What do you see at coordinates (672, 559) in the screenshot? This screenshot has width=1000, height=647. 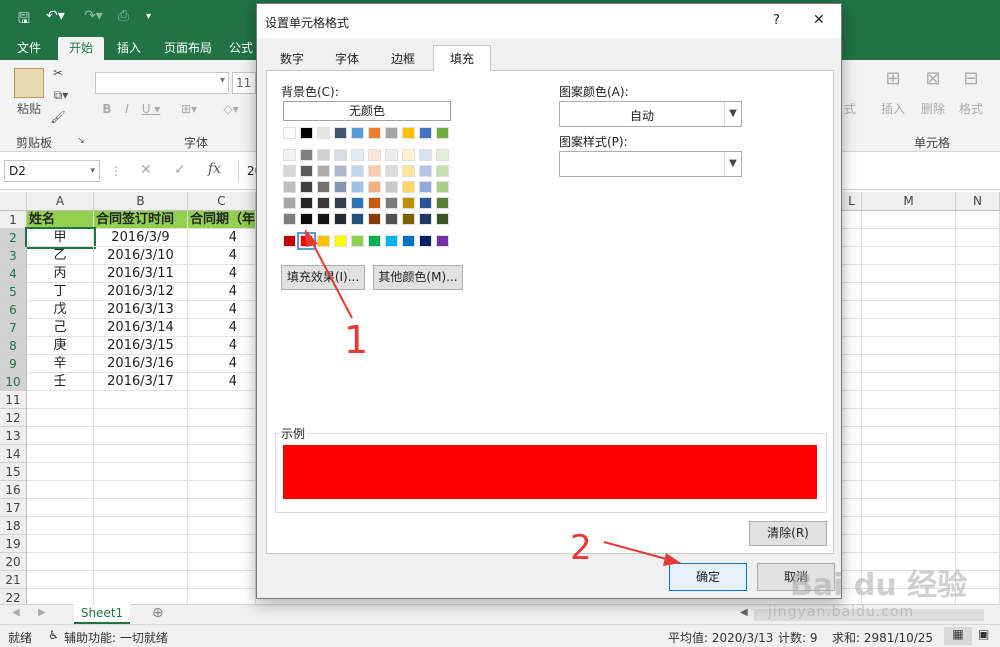 I see `arrow-2-head` at bounding box center [672, 559].